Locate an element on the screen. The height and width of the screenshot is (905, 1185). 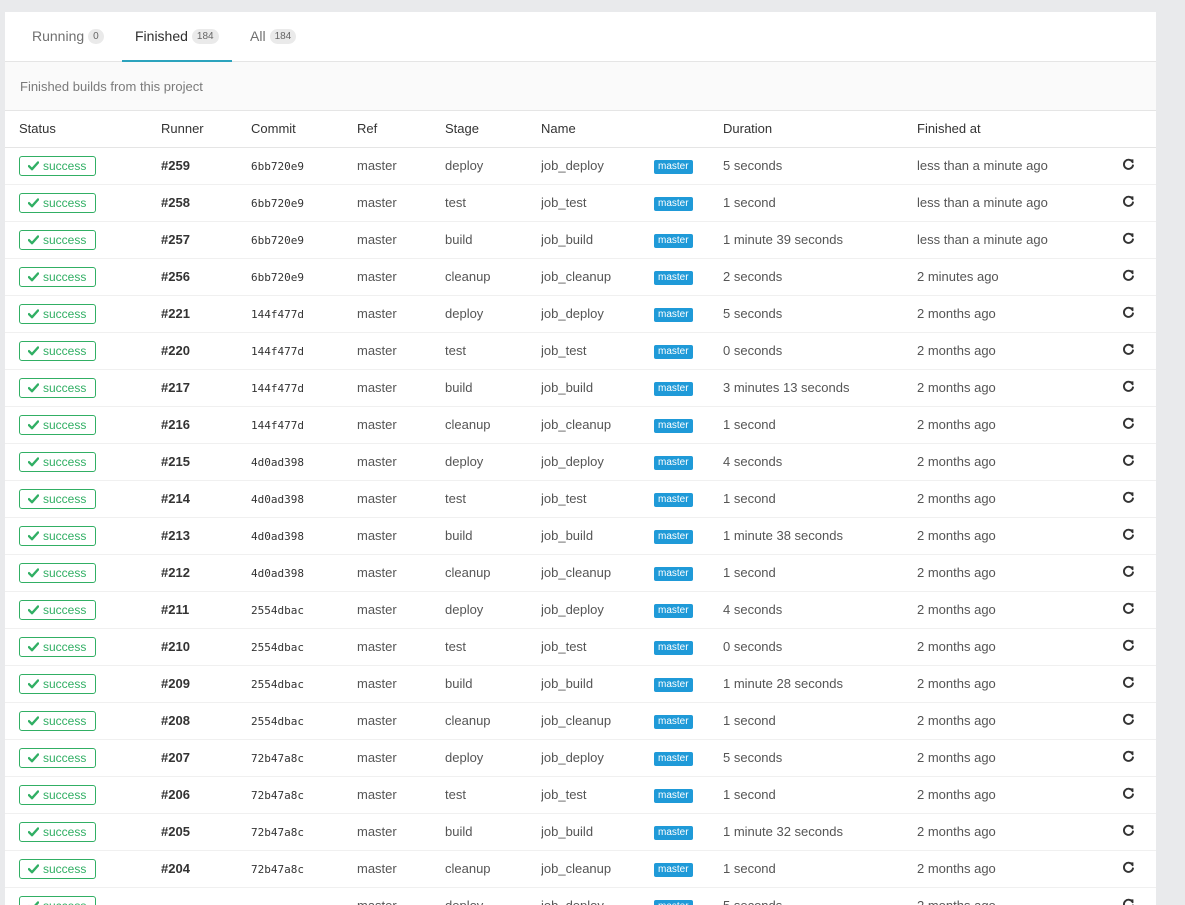
runner-link: #211 is located at coordinates (175, 609).